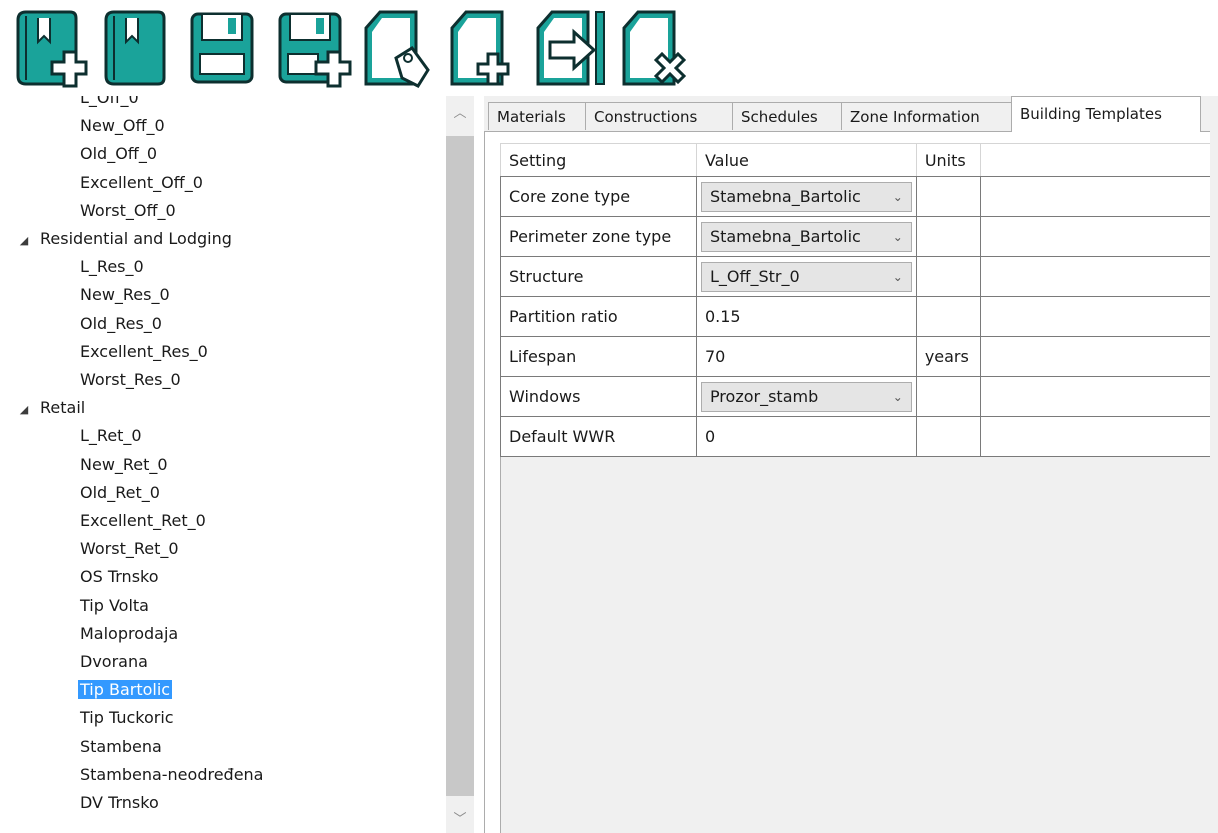 This screenshot has height=833, width=1218. I want to click on tree-item: L_Ret_0, so click(111, 436).